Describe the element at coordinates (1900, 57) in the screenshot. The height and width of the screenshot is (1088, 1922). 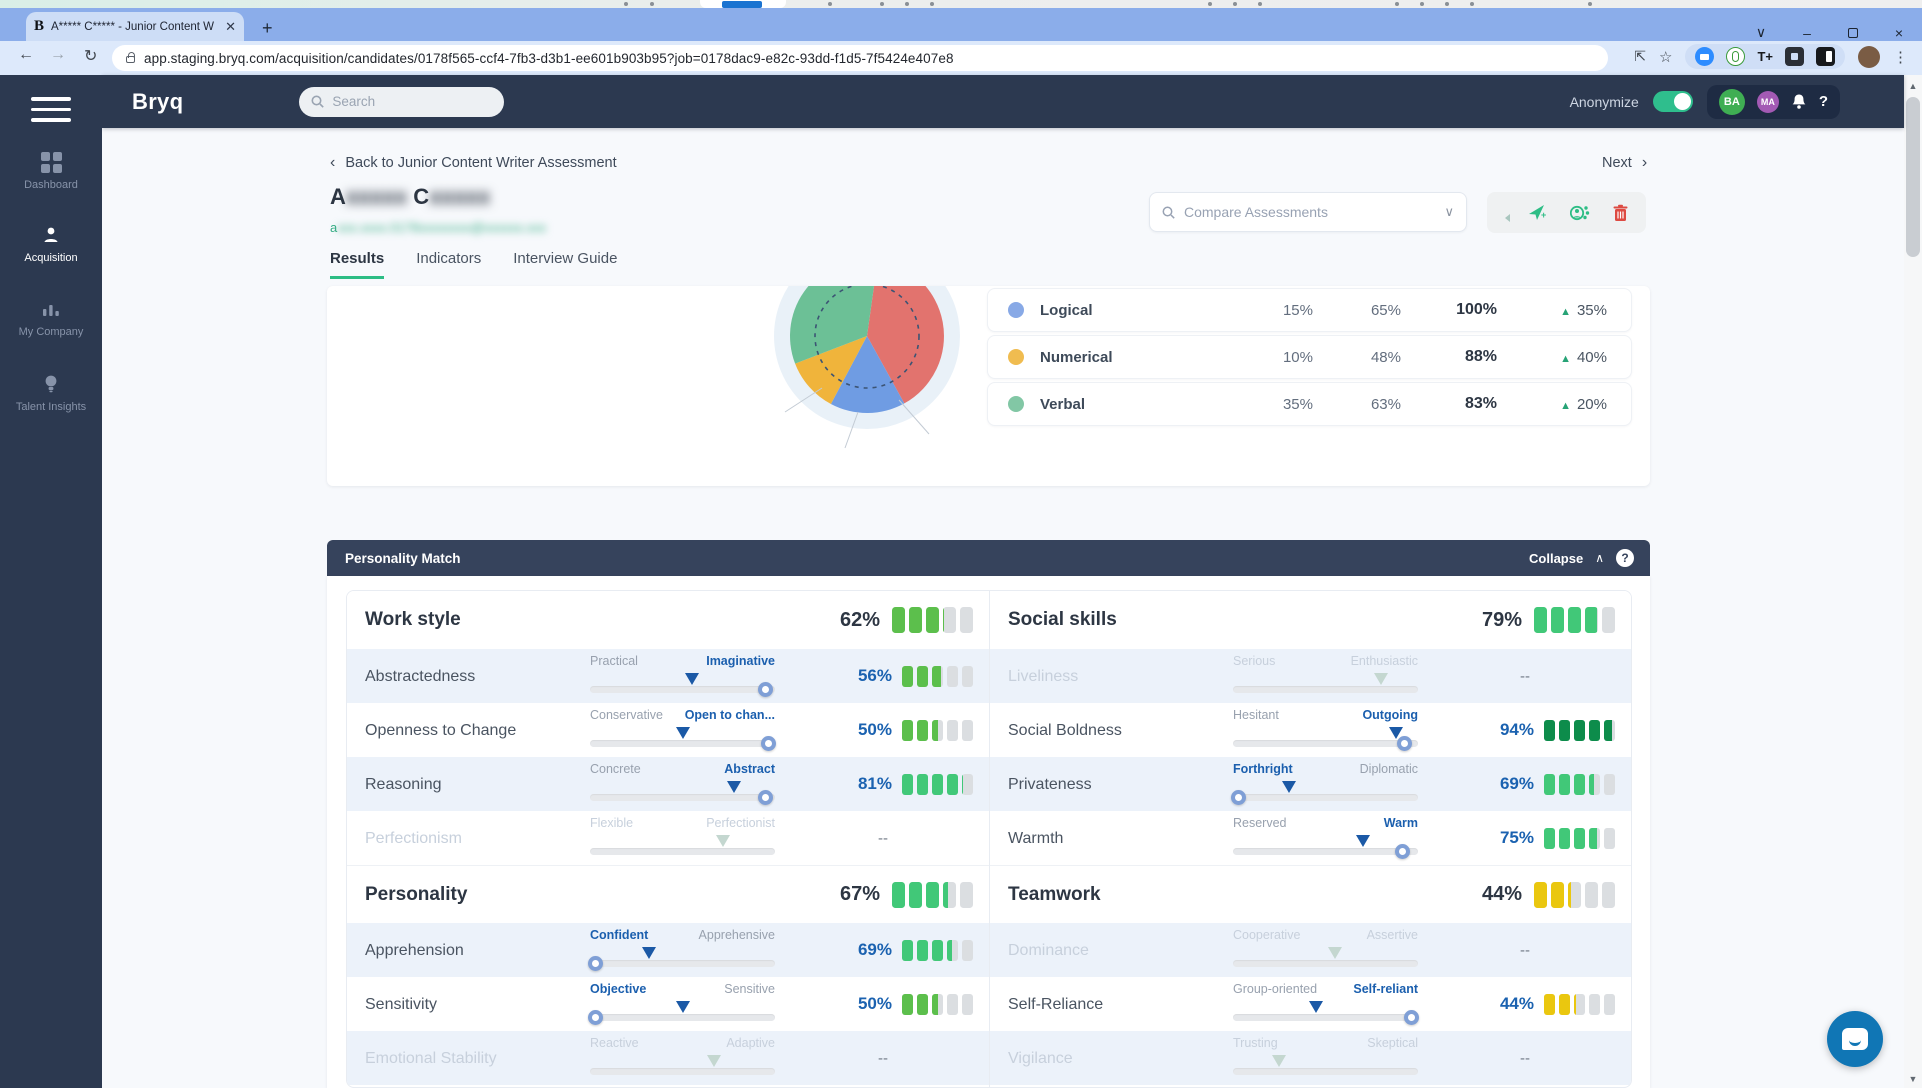
I see `browser-menu-kebab-icon: ⋮` at that location.